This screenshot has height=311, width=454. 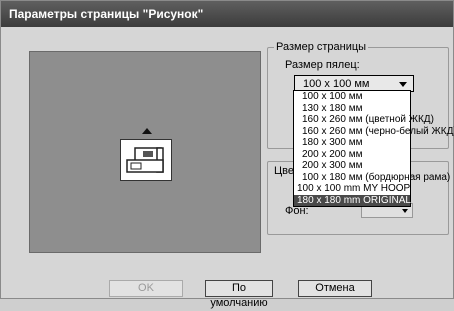 I want to click on hoop-direction-arrow-icon, so click(x=147, y=131).